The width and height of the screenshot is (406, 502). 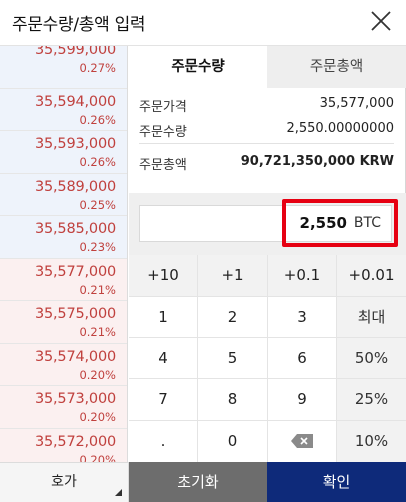 I want to click on orderbook-row: 35,572,000 0.20%, so click(x=63, y=445).